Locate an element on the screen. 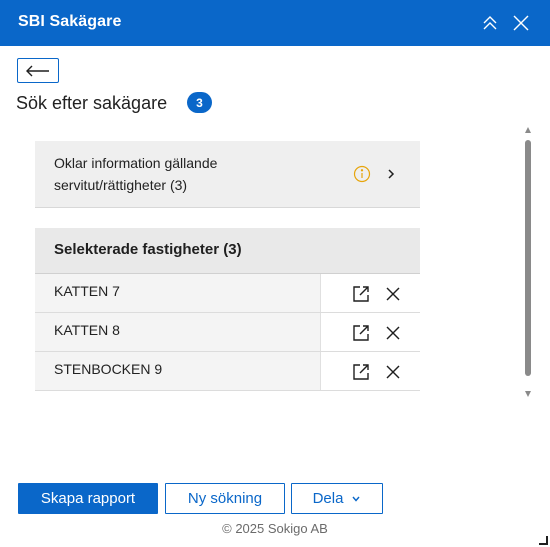  scrollbar-thumb is located at coordinates (528, 258).